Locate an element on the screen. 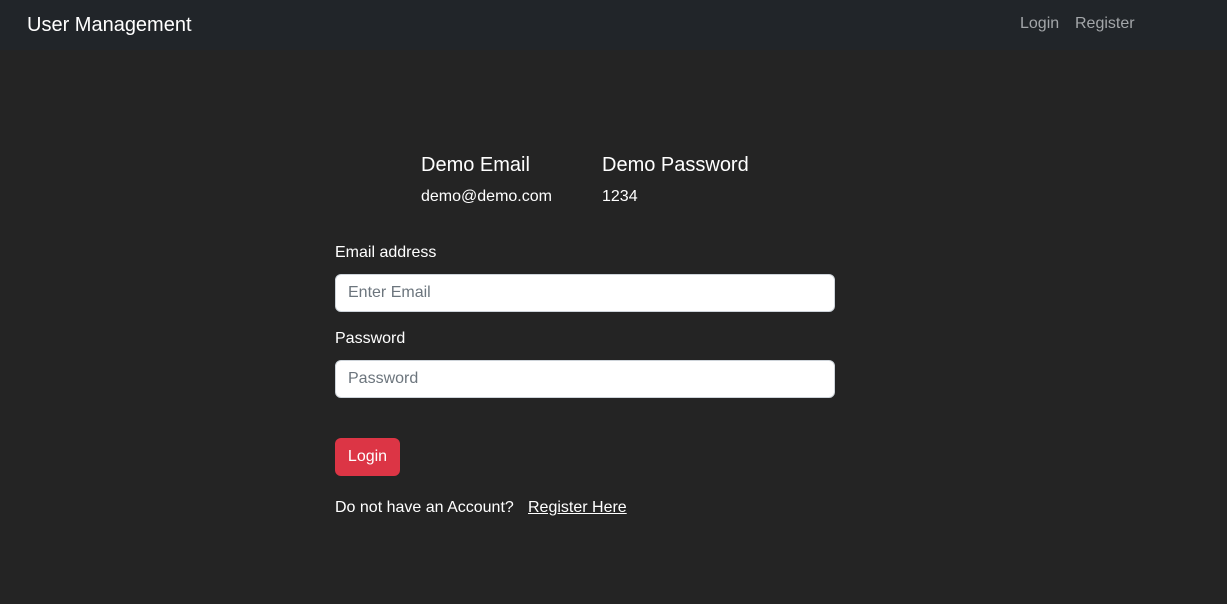 This screenshot has width=1227, height=604. nav-login-link: Login is located at coordinates (1039, 24).